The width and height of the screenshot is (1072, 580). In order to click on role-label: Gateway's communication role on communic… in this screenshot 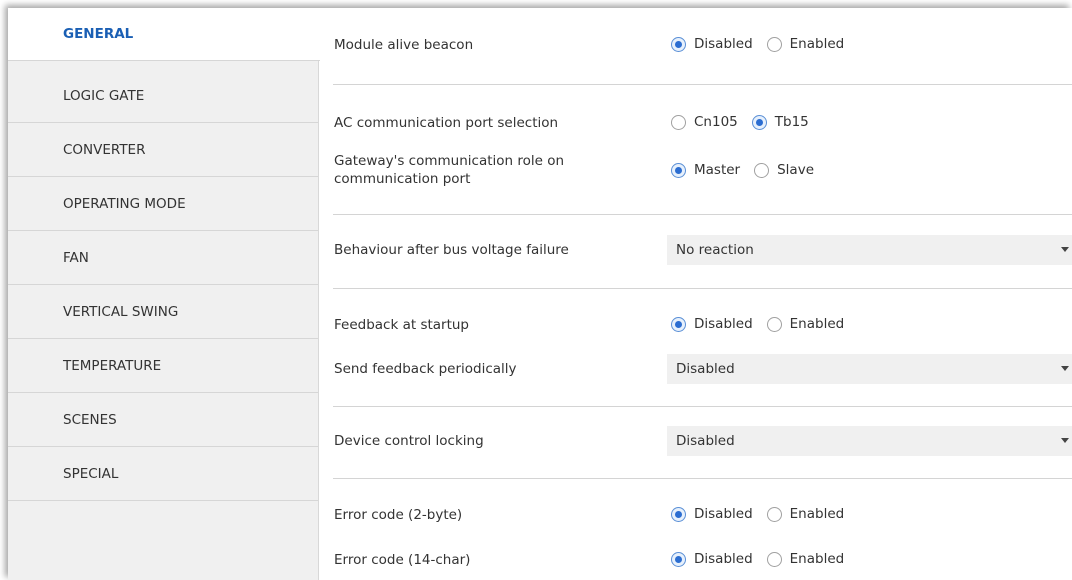, I will do `click(449, 170)`.